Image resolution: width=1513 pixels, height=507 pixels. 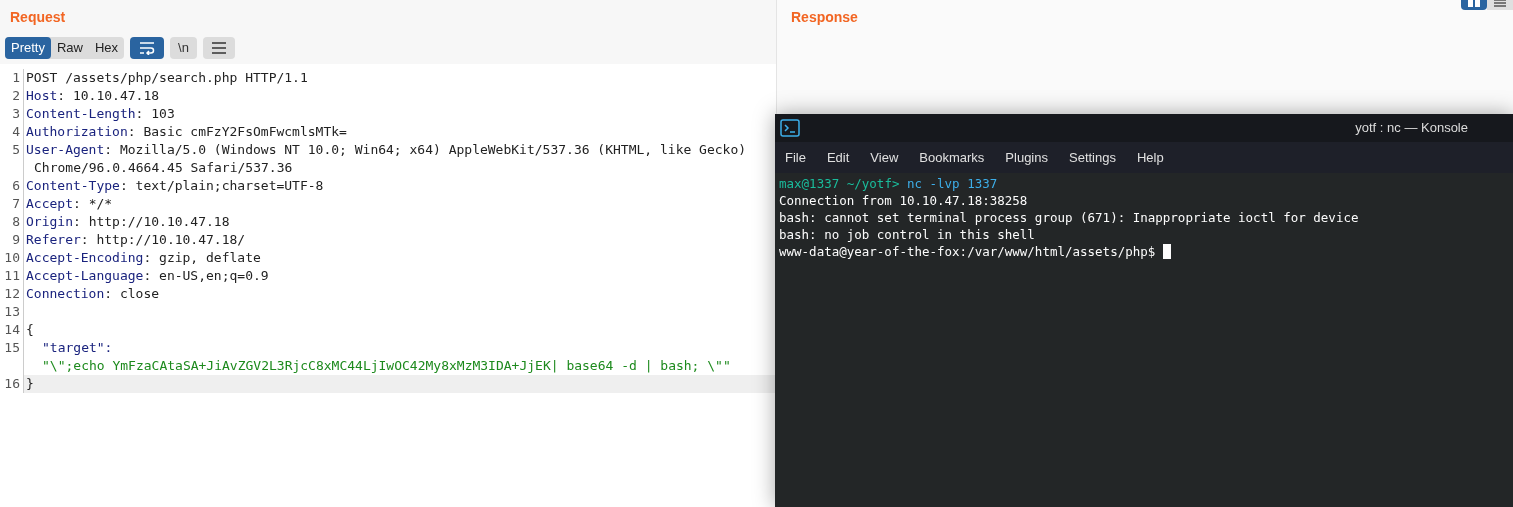 I want to click on header-line: Accept-Encoding: gzip, deflate, so click(x=143, y=257).